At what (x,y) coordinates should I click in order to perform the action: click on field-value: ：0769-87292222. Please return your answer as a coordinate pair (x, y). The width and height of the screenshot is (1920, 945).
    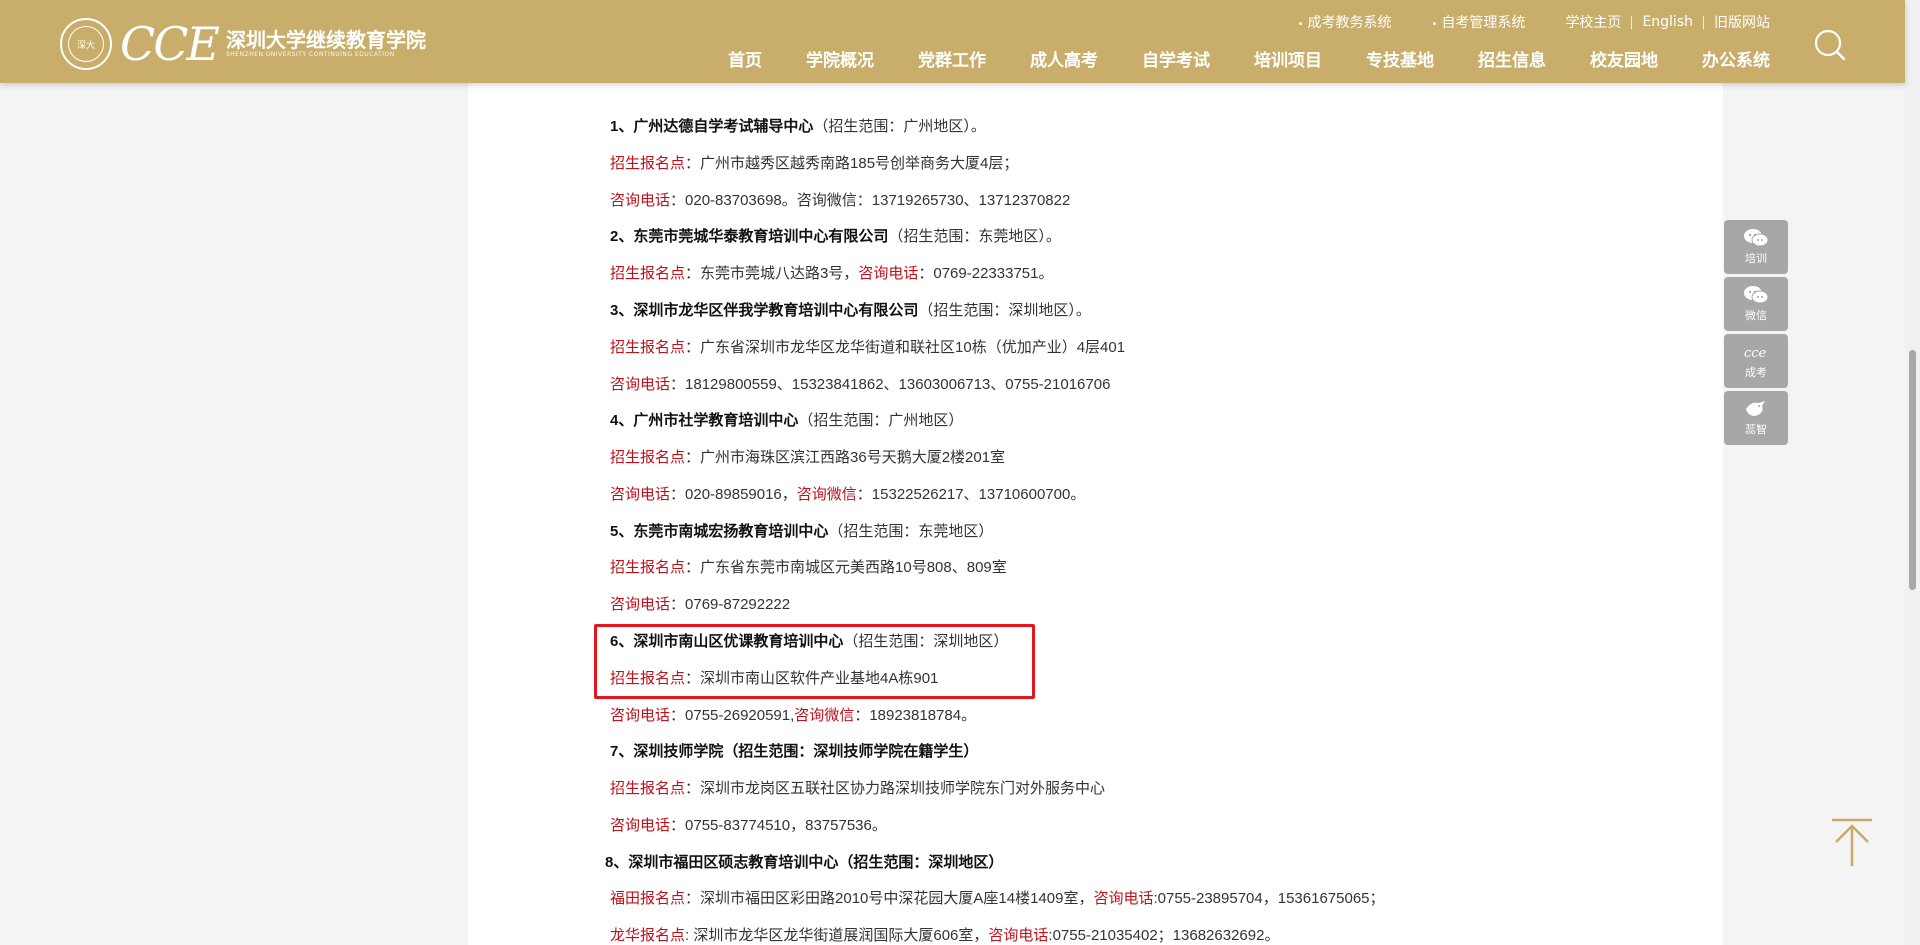
    Looking at the image, I should click on (730, 604).